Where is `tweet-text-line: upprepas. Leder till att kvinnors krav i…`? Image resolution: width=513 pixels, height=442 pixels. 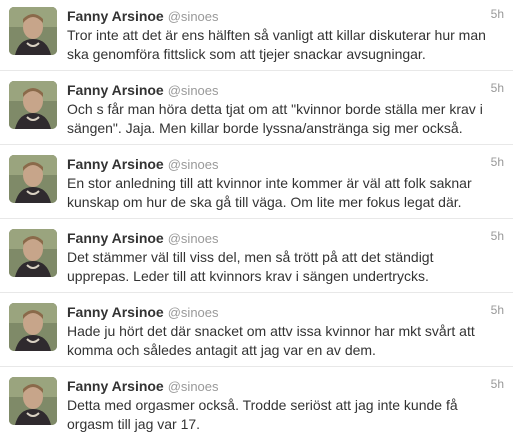 tweet-text-line: upprepas. Leder till att kvinnors krav i… is located at coordinates (248, 276).